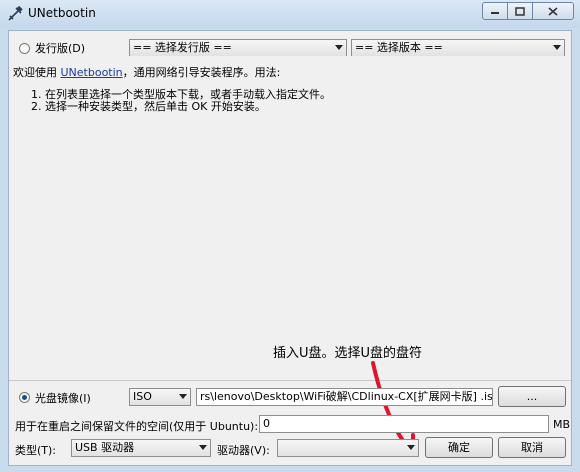 Image resolution: width=580 pixels, height=472 pixels. I want to click on ok-button: 确定, so click(459, 447).